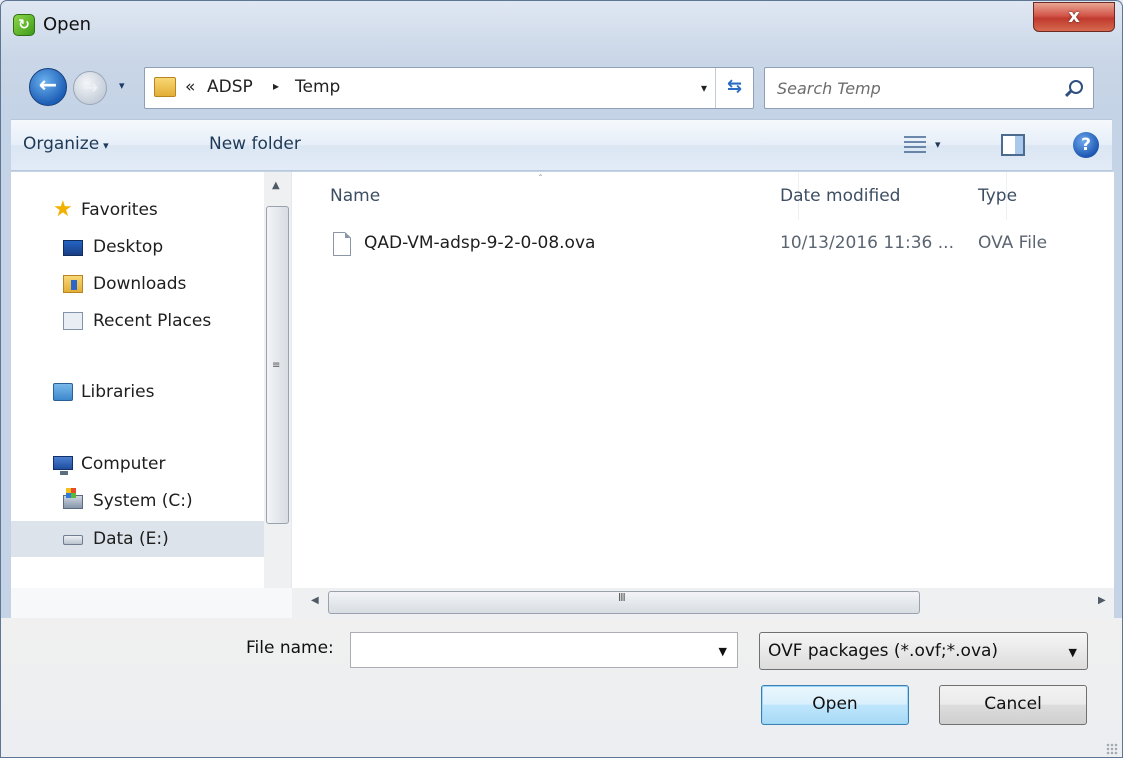 Image resolution: width=1123 pixels, height=758 pixels. I want to click on downloads-folder-icon, so click(73, 284).